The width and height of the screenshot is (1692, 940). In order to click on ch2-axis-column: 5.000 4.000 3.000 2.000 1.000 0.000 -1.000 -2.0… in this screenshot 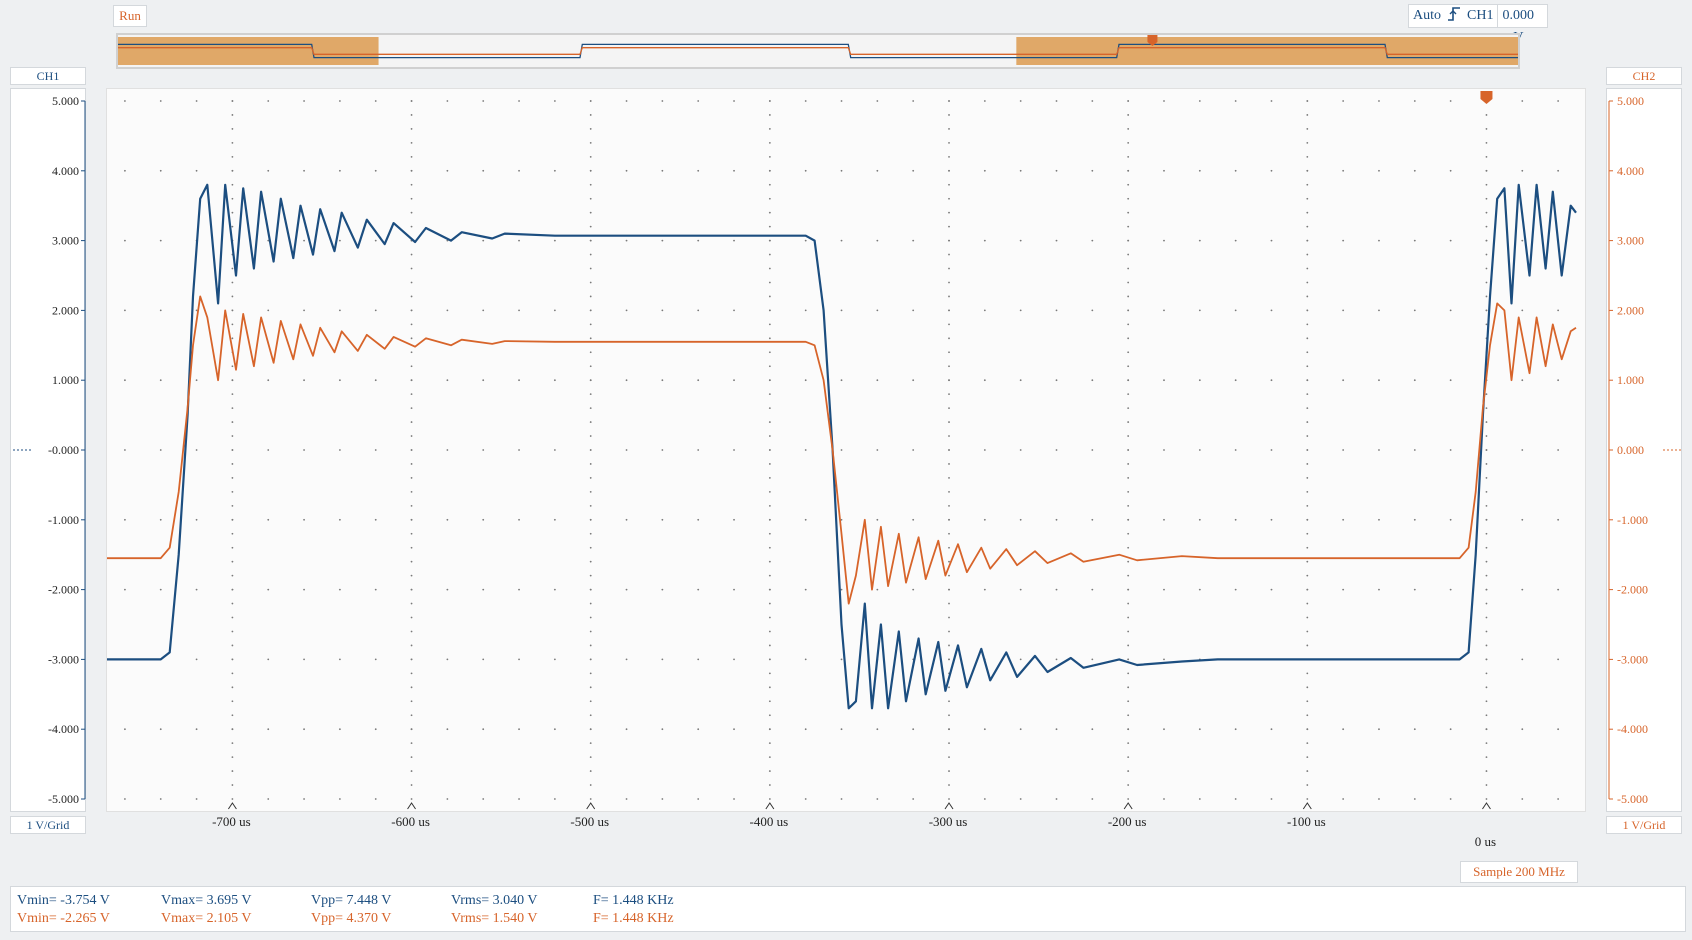, I will do `click(1644, 450)`.